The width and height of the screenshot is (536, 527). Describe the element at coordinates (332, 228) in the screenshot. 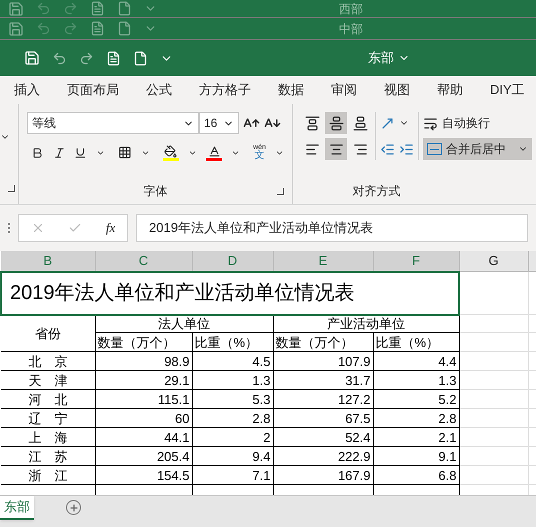

I see `formula-field: 2019年法人单位和产业活动单位情况表` at that location.